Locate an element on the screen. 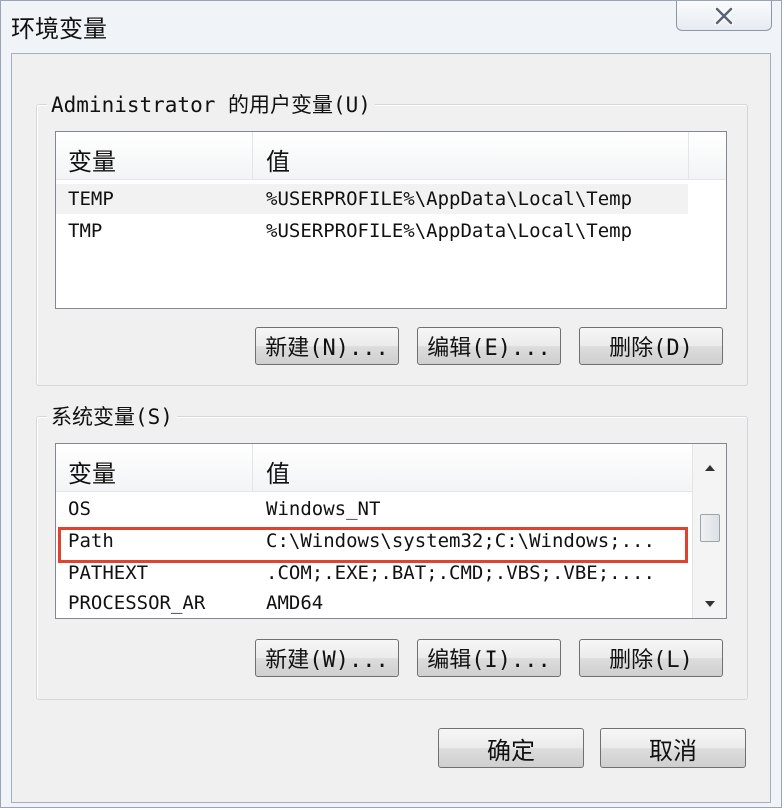 This screenshot has width=784, height=810. chevron-down-icon is located at coordinates (709, 604).